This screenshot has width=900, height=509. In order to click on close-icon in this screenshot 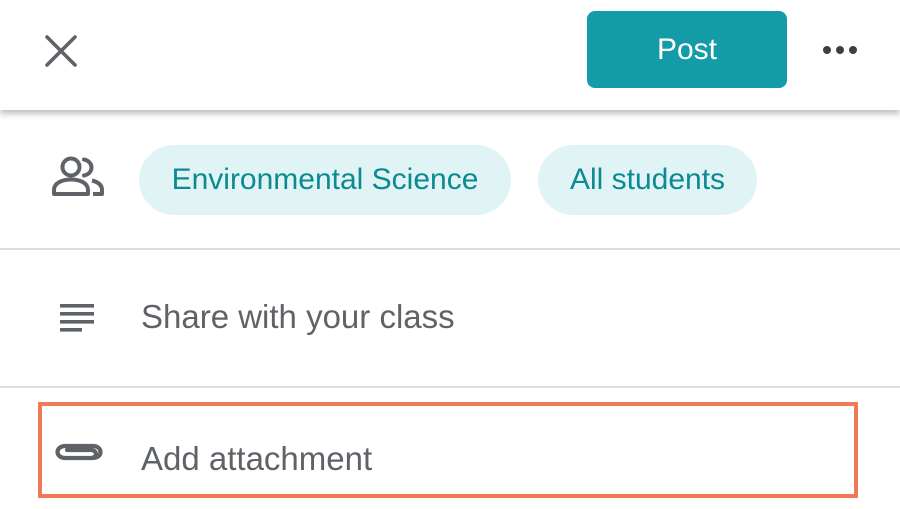, I will do `click(61, 51)`.